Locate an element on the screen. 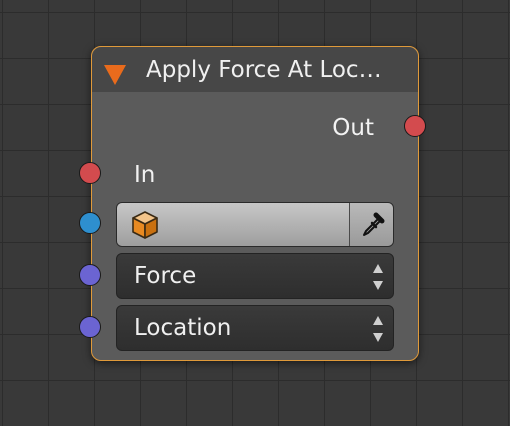 Image resolution: width=510 pixels, height=426 pixels. eyedropper-icon is located at coordinates (374, 224).